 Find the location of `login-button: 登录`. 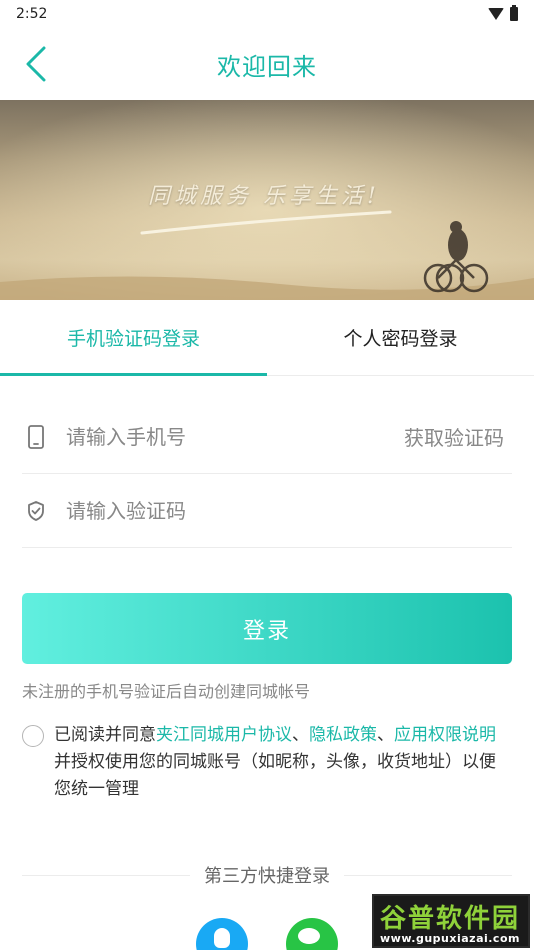

login-button: 登录 is located at coordinates (267, 628).